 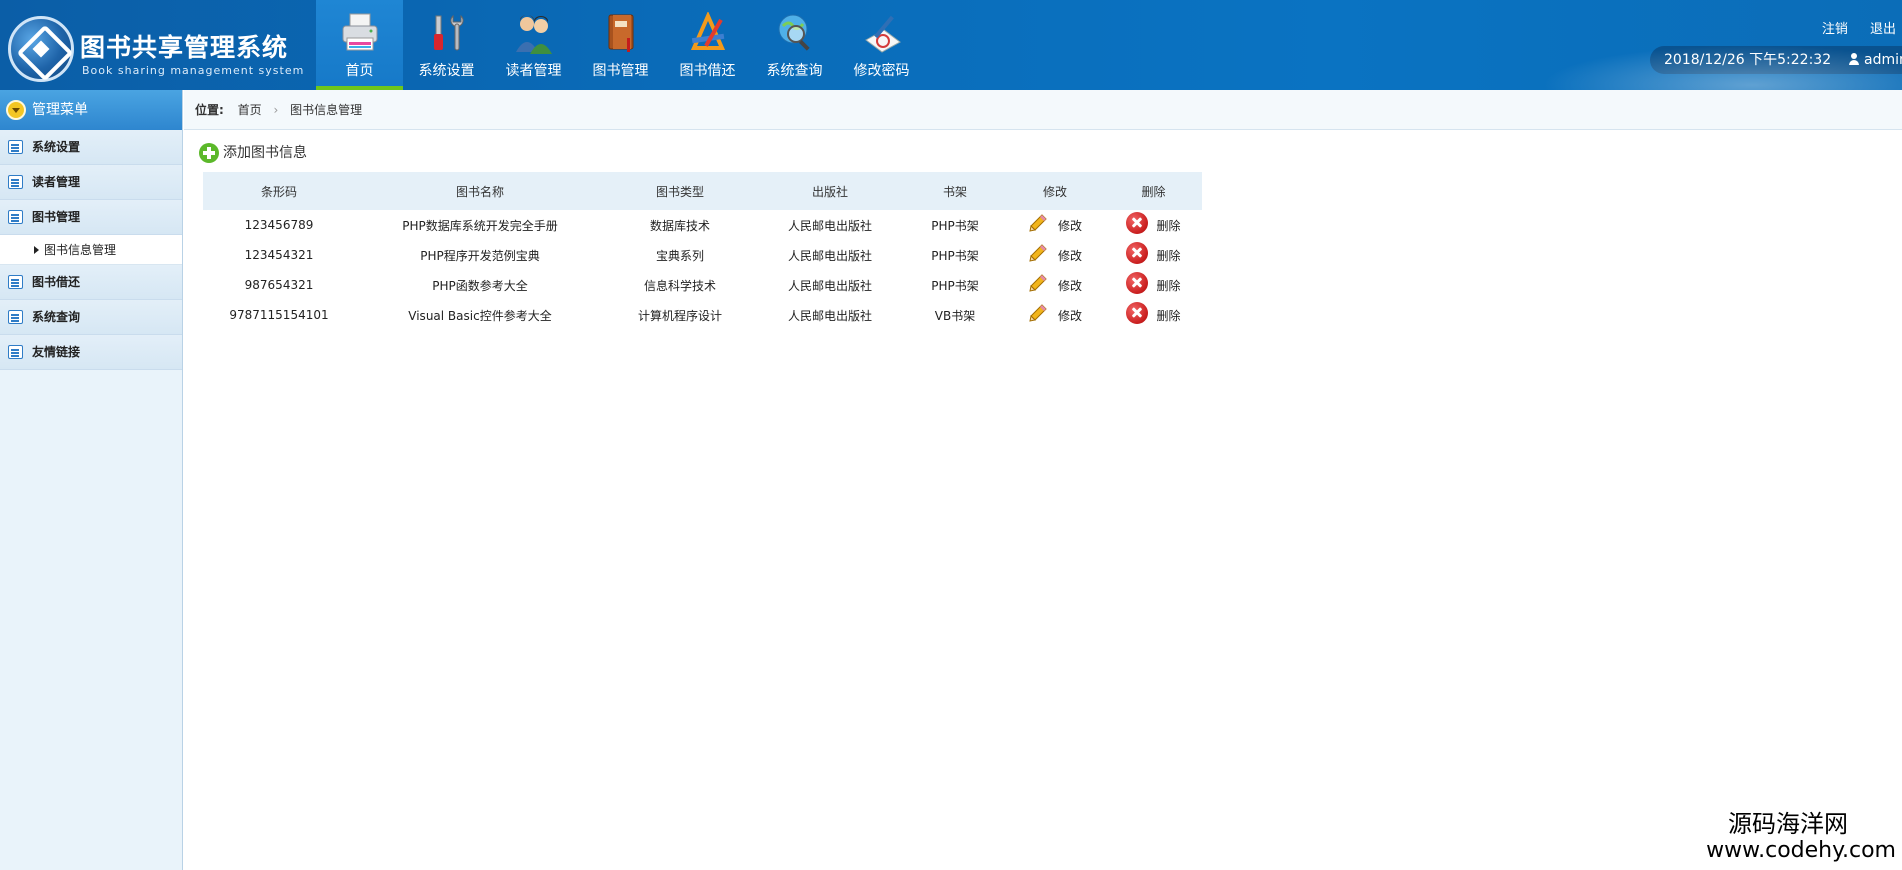 I want to click on sidebar-item-label: 友情链接, so click(x=56, y=352).